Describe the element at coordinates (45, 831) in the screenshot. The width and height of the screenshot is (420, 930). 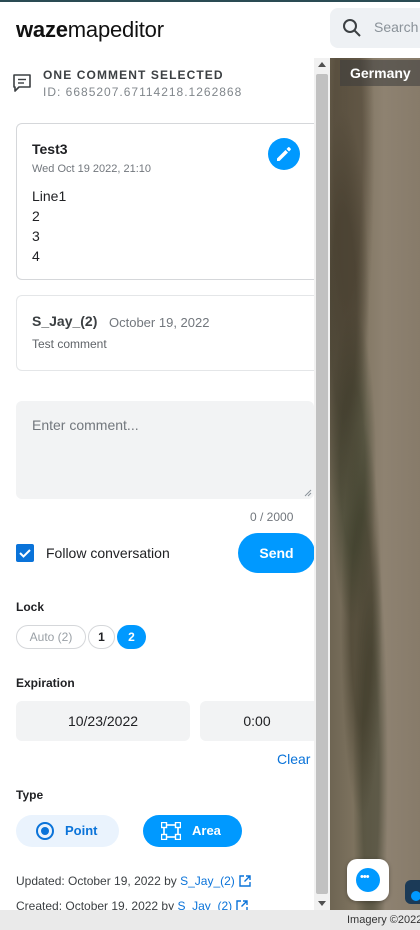
I see `point-radio-icon` at that location.